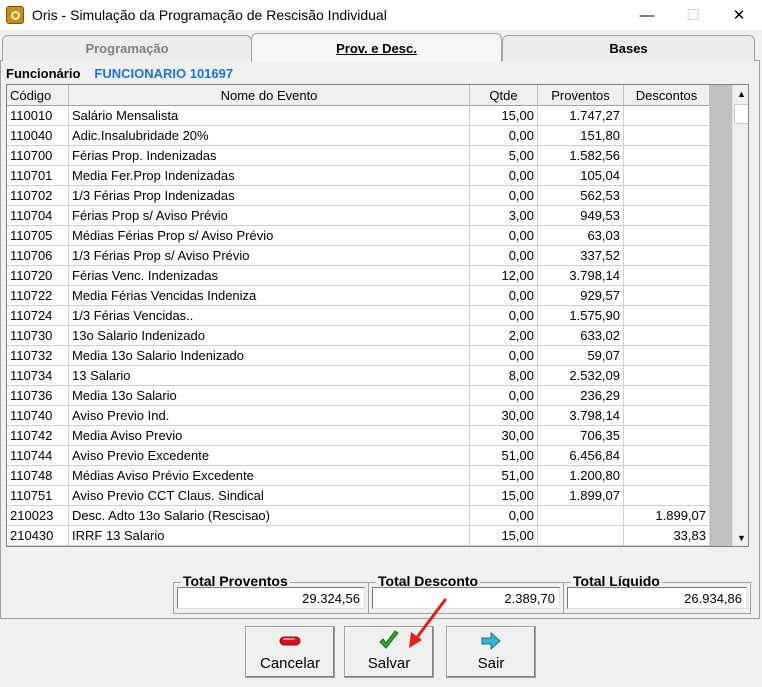 Image resolution: width=762 pixels, height=687 pixels. Describe the element at coordinates (269, 536) in the screenshot. I see `cell-nome: IRRF 13 Salario` at that location.